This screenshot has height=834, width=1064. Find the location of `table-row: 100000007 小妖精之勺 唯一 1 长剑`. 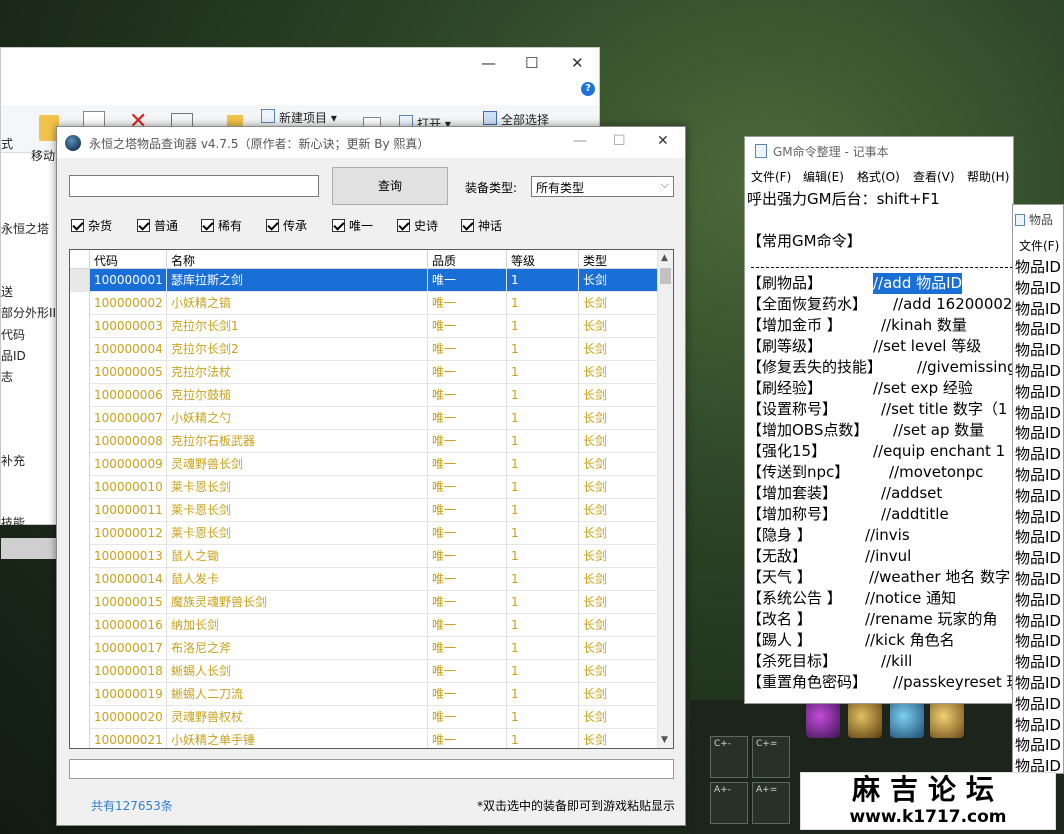

table-row: 100000007 小妖精之勺 唯一 1 长剑 is located at coordinates (364, 418).